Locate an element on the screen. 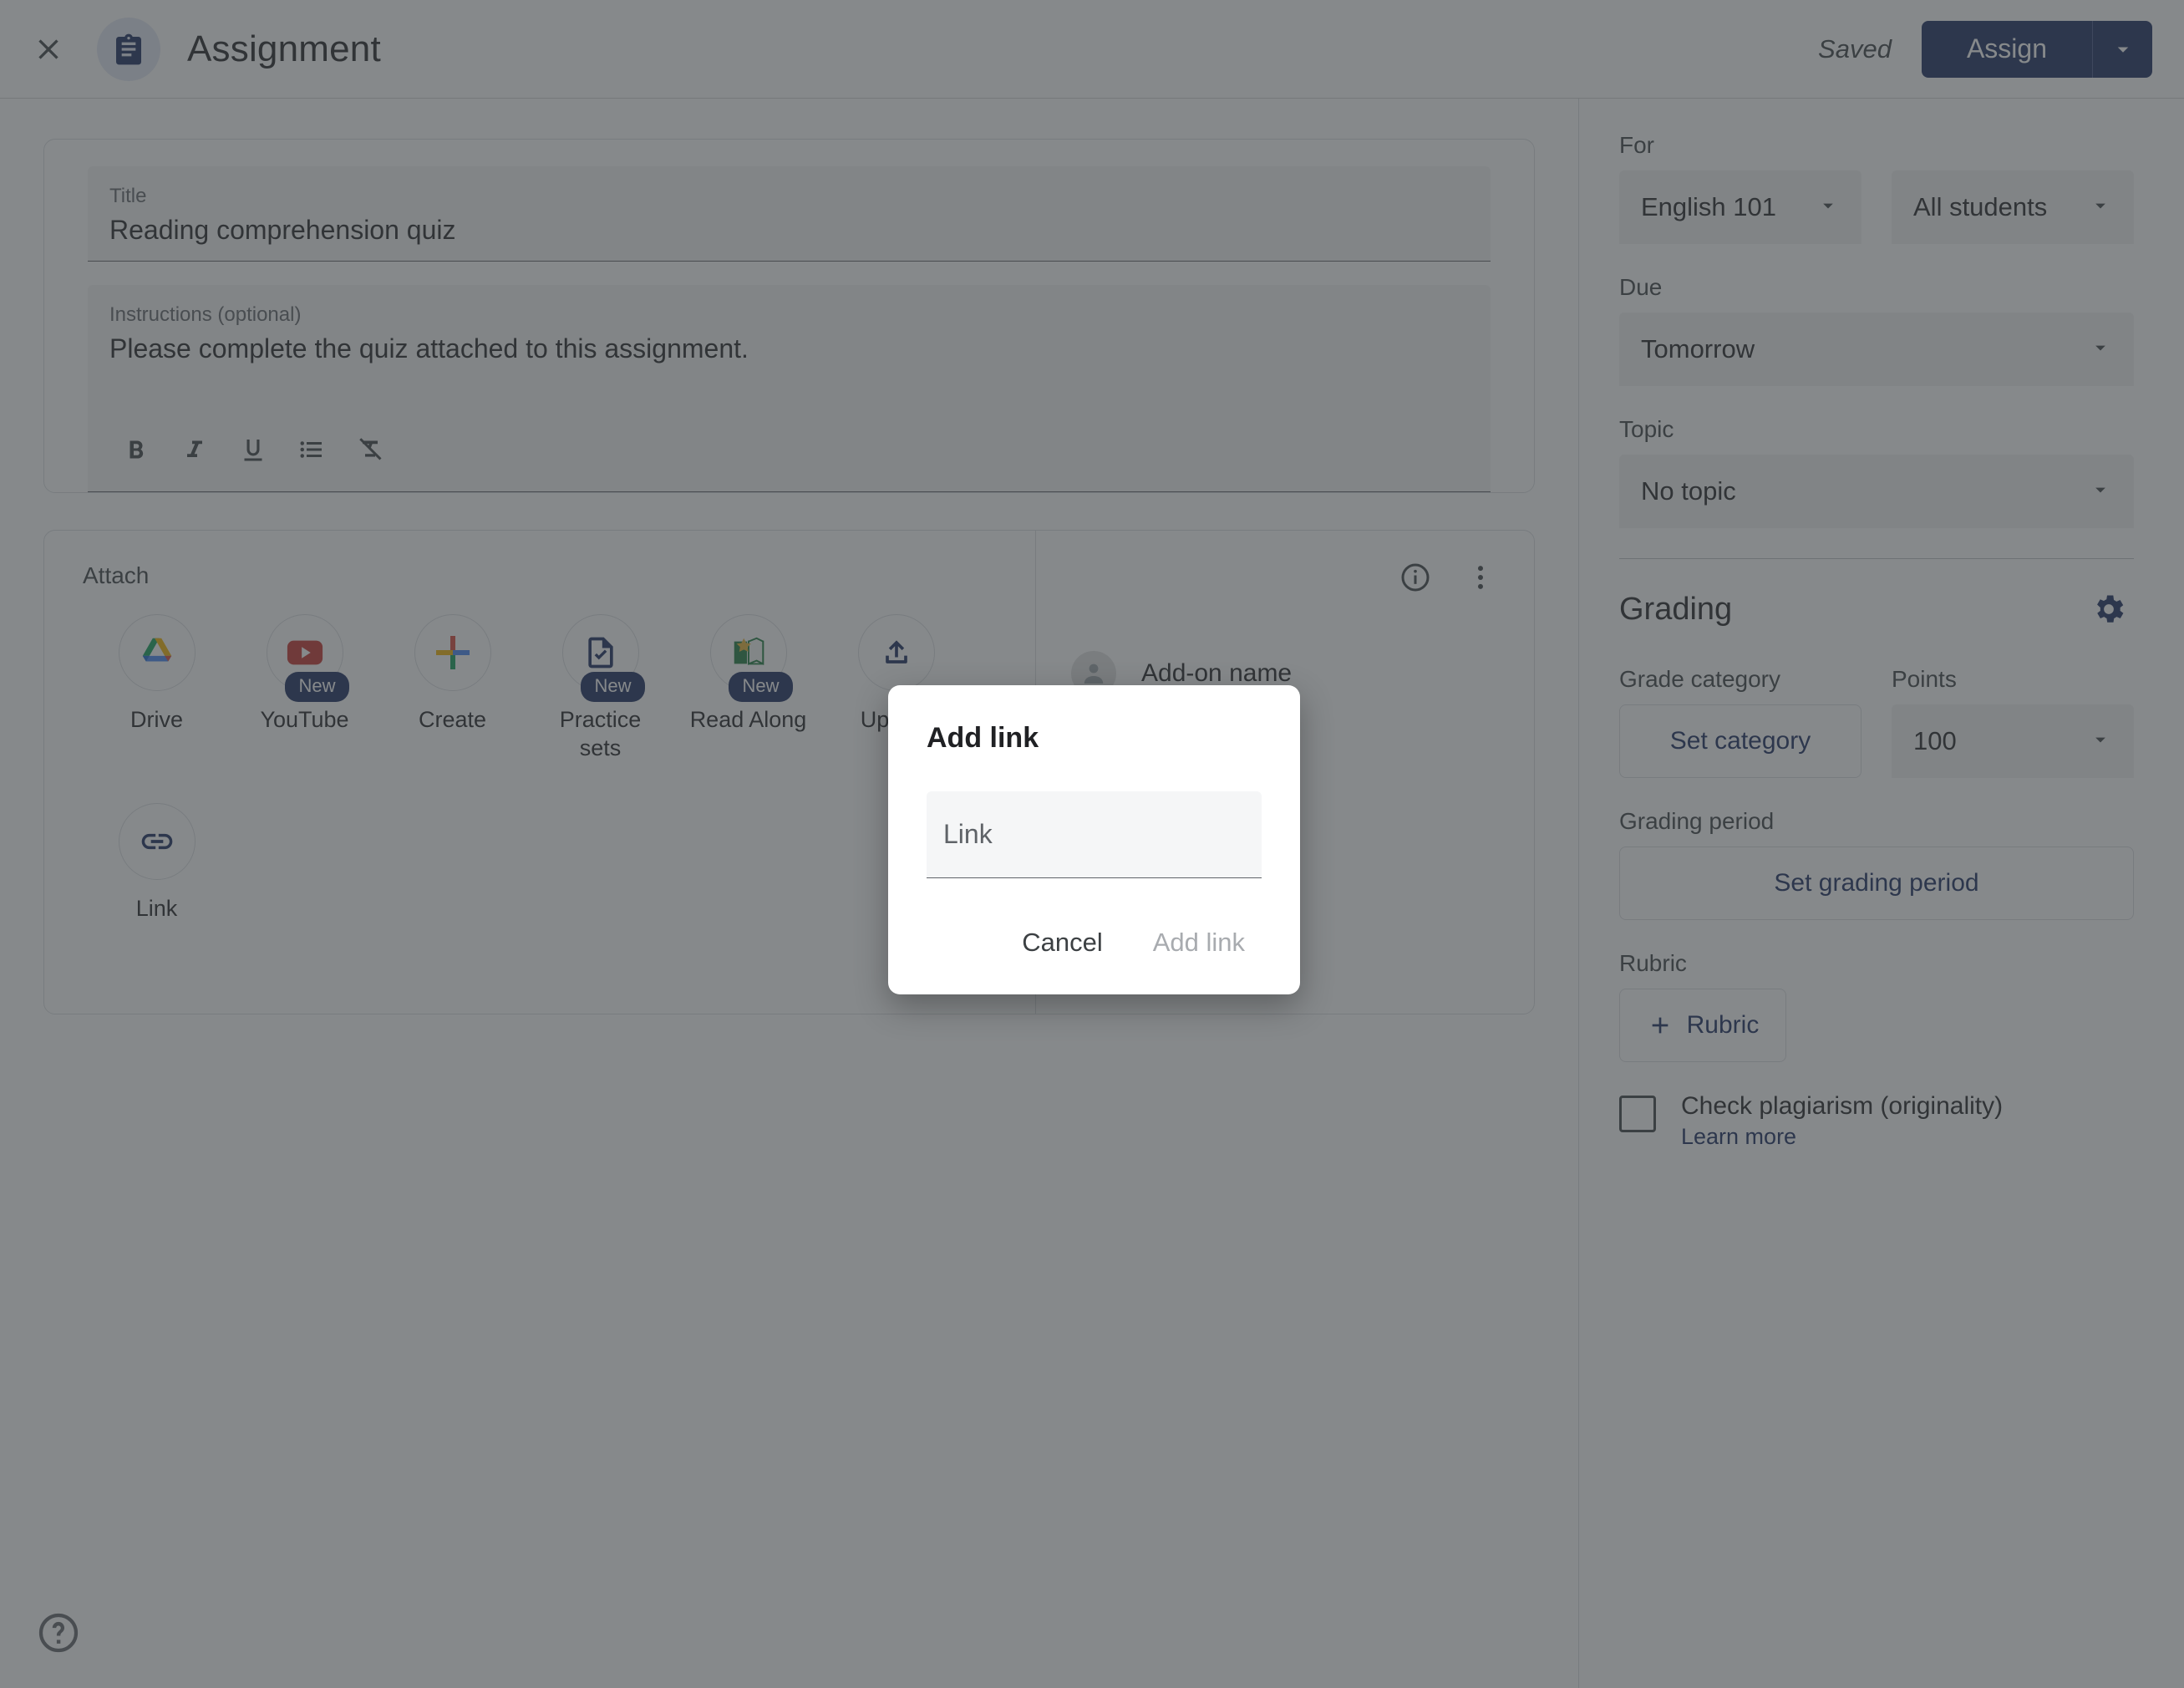 Image resolution: width=2184 pixels, height=1688 pixels. cancel-button: Cancel is located at coordinates (1062, 942).